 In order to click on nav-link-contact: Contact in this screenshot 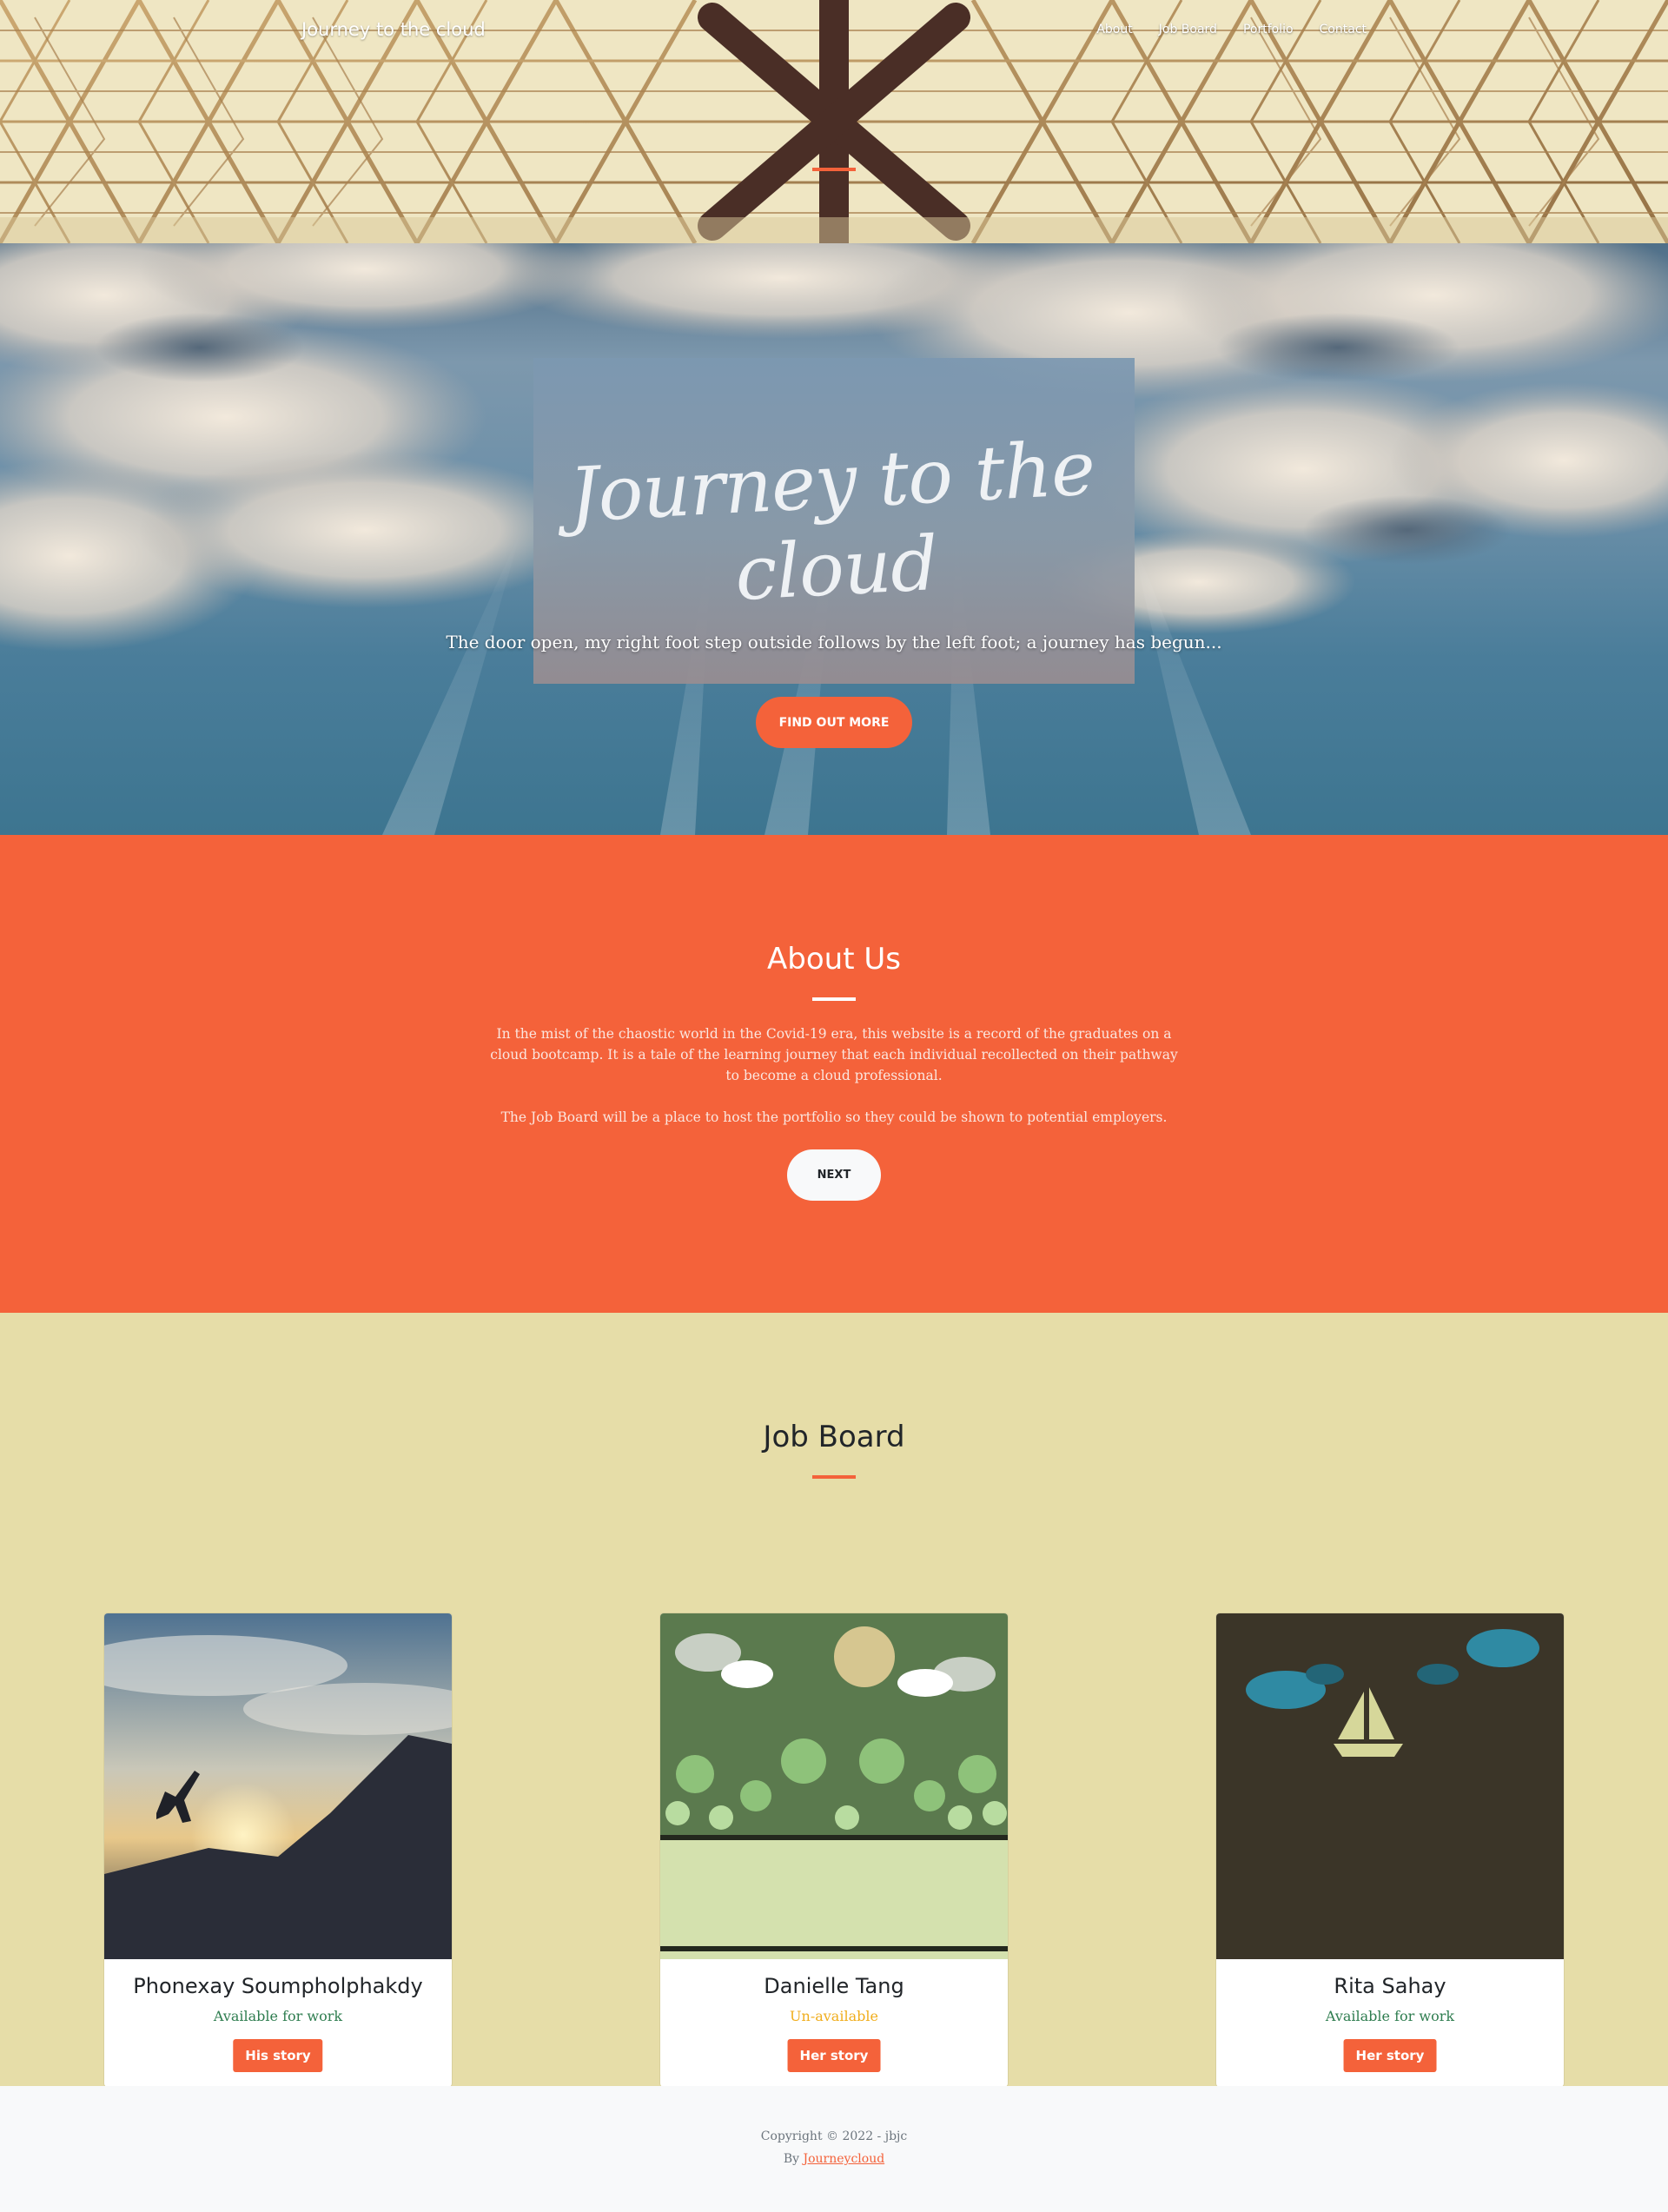, I will do `click(1343, 29)`.